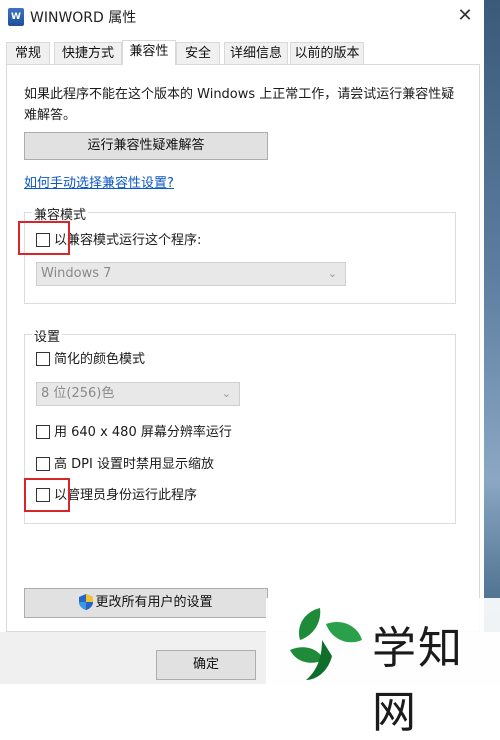 This screenshot has height=740, width=500. I want to click on reduced-color-checkbox, so click(43, 358).